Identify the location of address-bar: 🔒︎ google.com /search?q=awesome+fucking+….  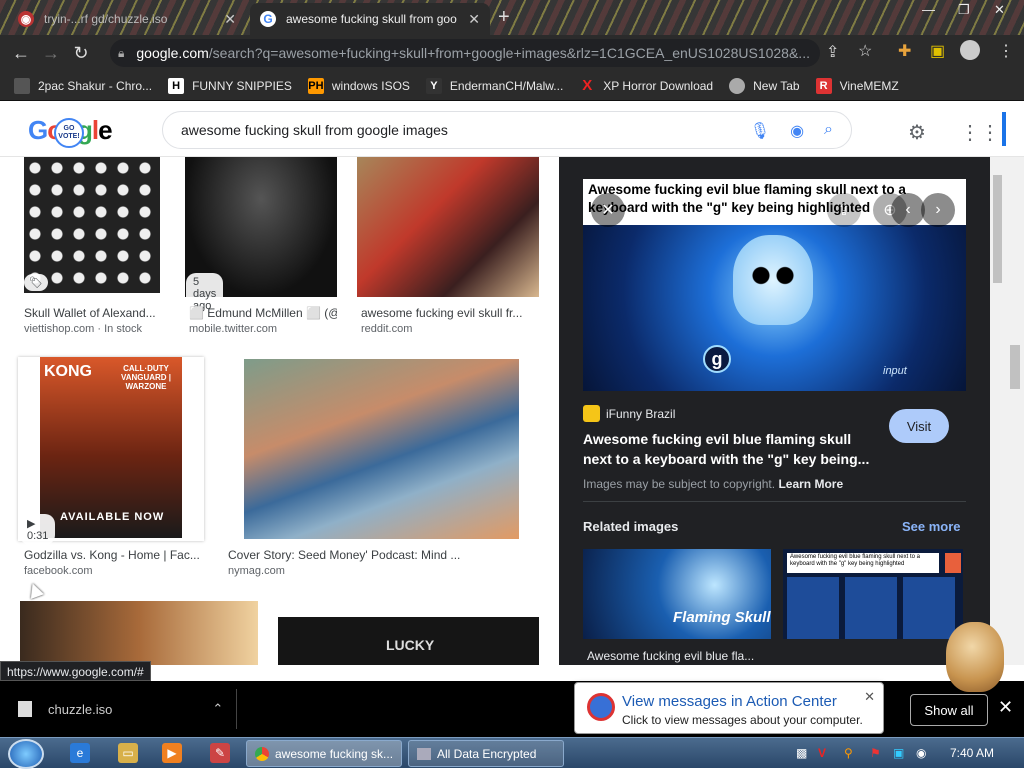
(465, 53).